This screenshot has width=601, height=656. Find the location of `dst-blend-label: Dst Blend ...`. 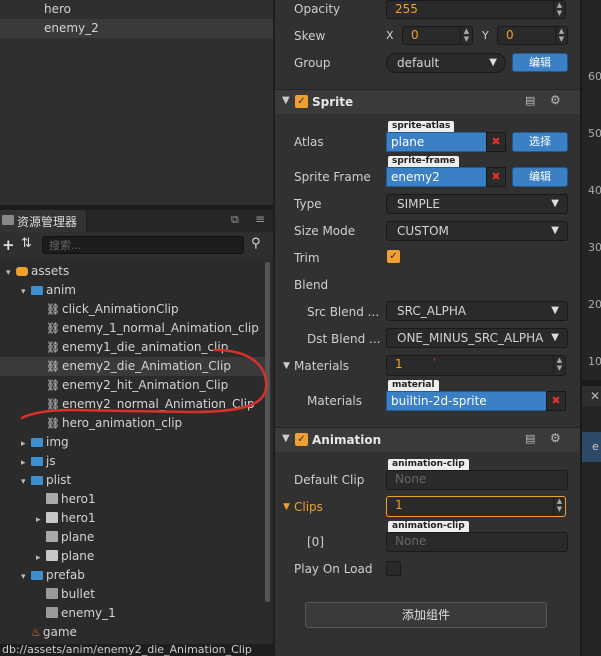

dst-blend-label: Dst Blend ... is located at coordinates (344, 339).